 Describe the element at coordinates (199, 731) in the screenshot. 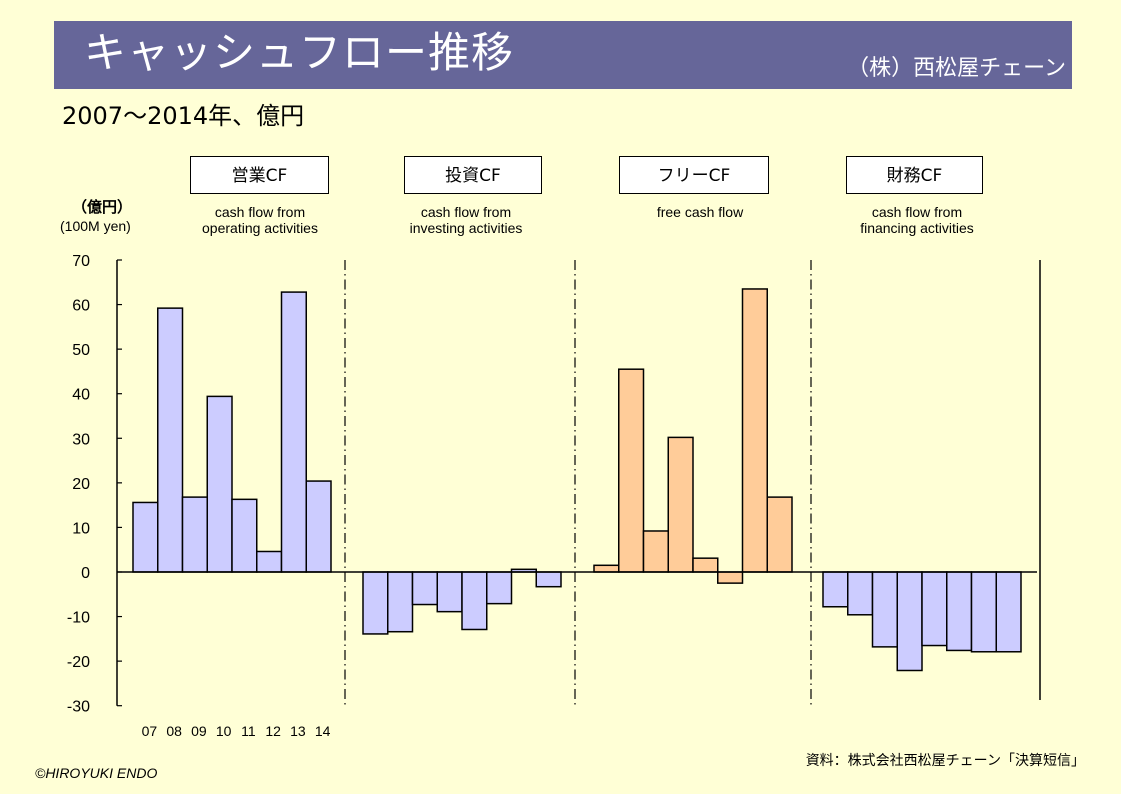

I see `x-tick-label: 09` at that location.